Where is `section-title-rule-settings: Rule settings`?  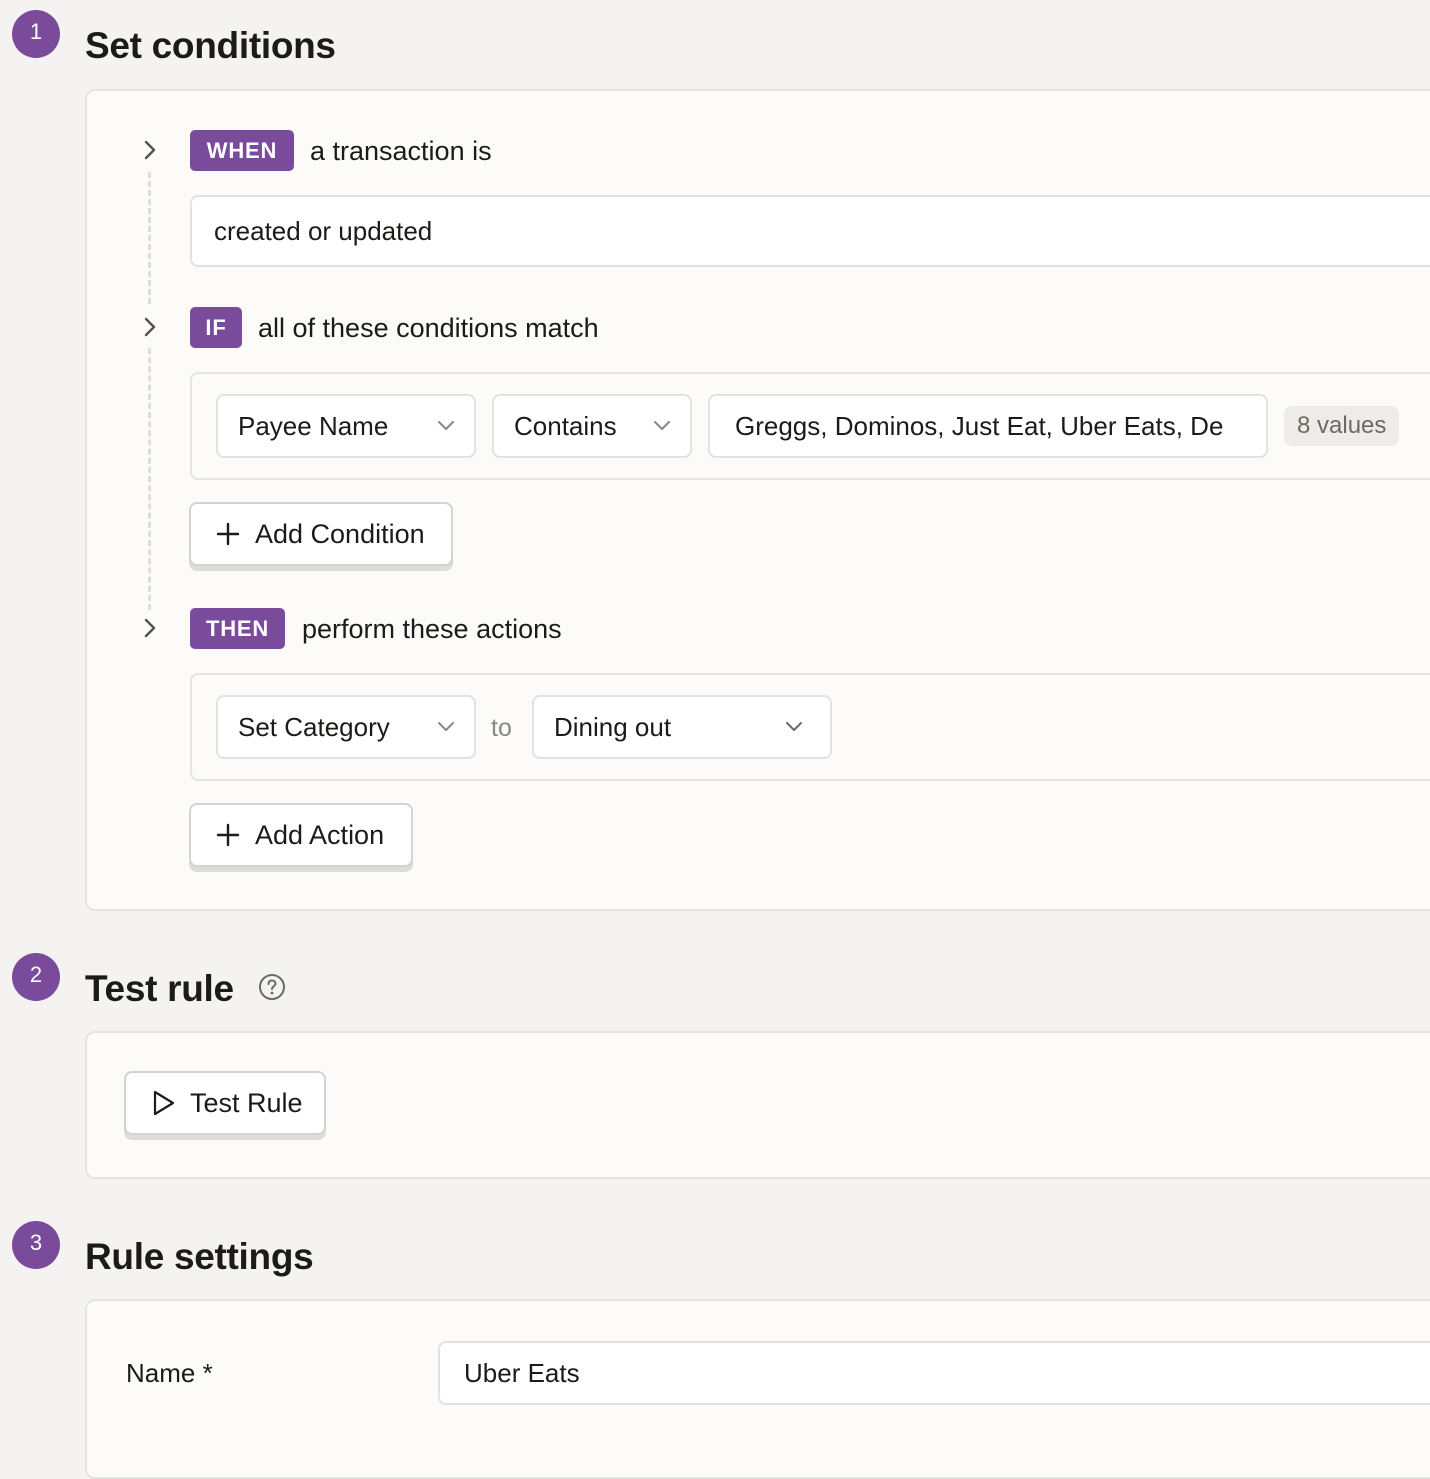 section-title-rule-settings: Rule settings is located at coordinates (199, 1256).